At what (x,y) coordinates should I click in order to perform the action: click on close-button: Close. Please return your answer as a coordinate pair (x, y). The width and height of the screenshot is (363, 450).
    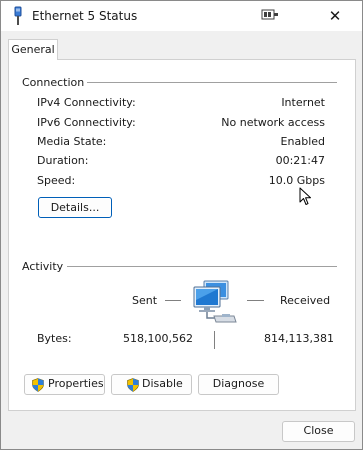
    Looking at the image, I should click on (318, 431).